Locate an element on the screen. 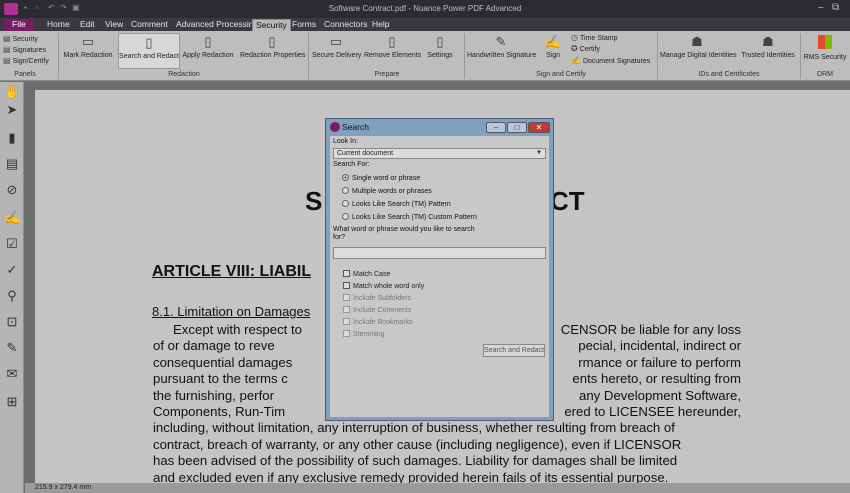 The width and height of the screenshot is (850, 493). select-arrow-icon: ➤ is located at coordinates (12, 110).